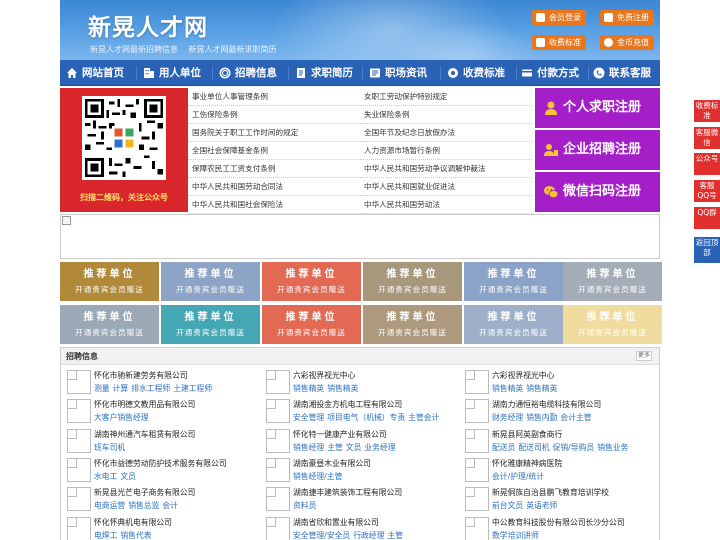  I want to click on fee-standard-button: 收费标准, so click(559, 42).